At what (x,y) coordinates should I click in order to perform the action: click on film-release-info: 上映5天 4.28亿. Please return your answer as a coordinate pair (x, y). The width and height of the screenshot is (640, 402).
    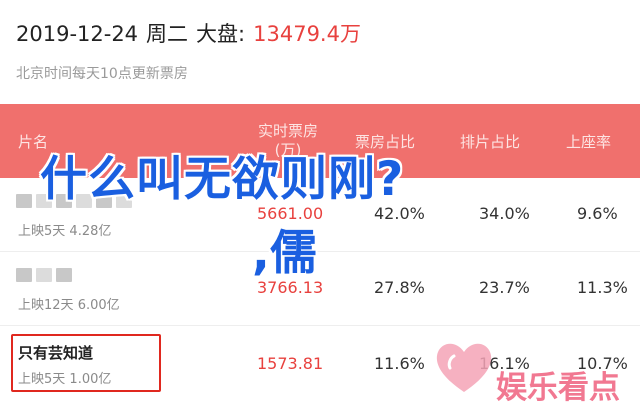
    Looking at the image, I should click on (65, 231).